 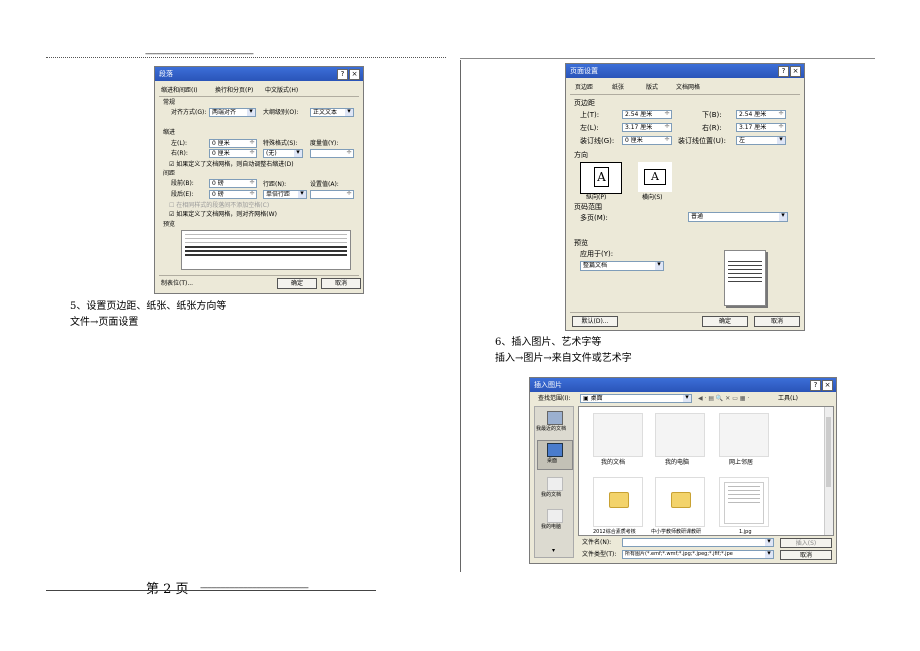 What do you see at coordinates (788, 398) in the screenshot?
I see `tools-menu: 工具(L)` at bounding box center [788, 398].